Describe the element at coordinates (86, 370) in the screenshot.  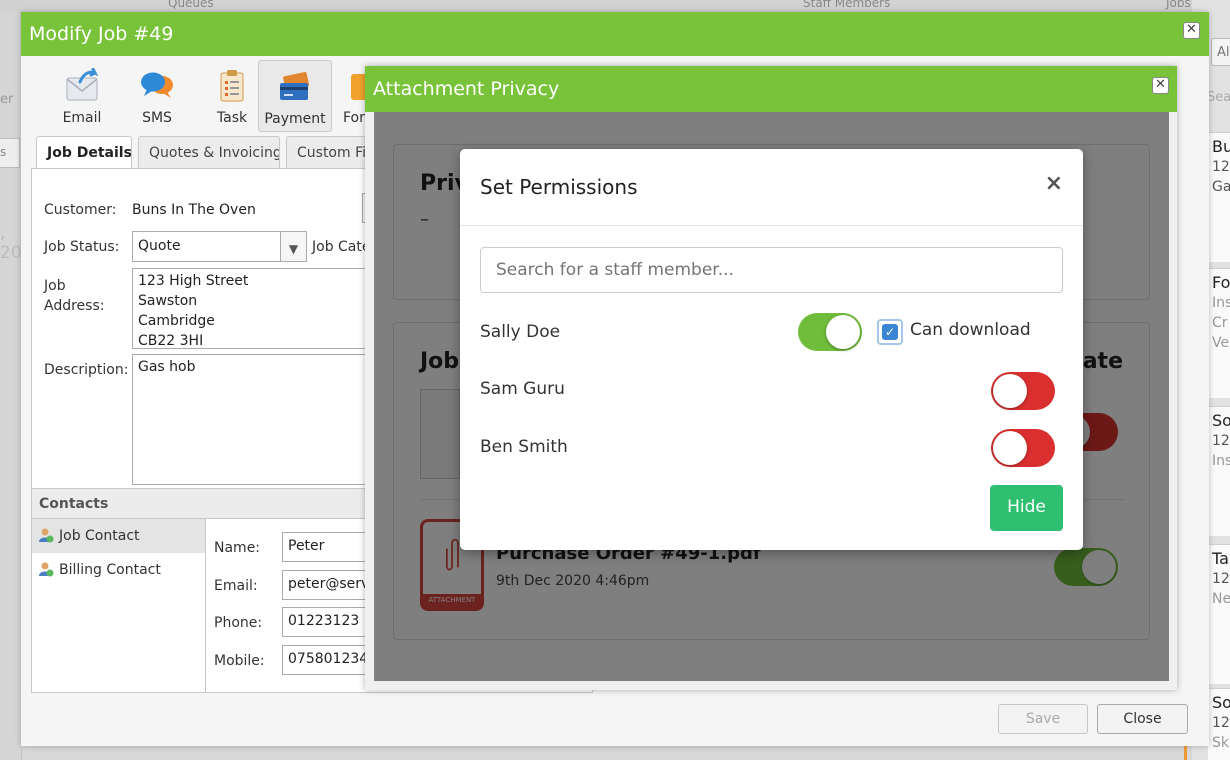
I see `description-label: Description:` at that location.